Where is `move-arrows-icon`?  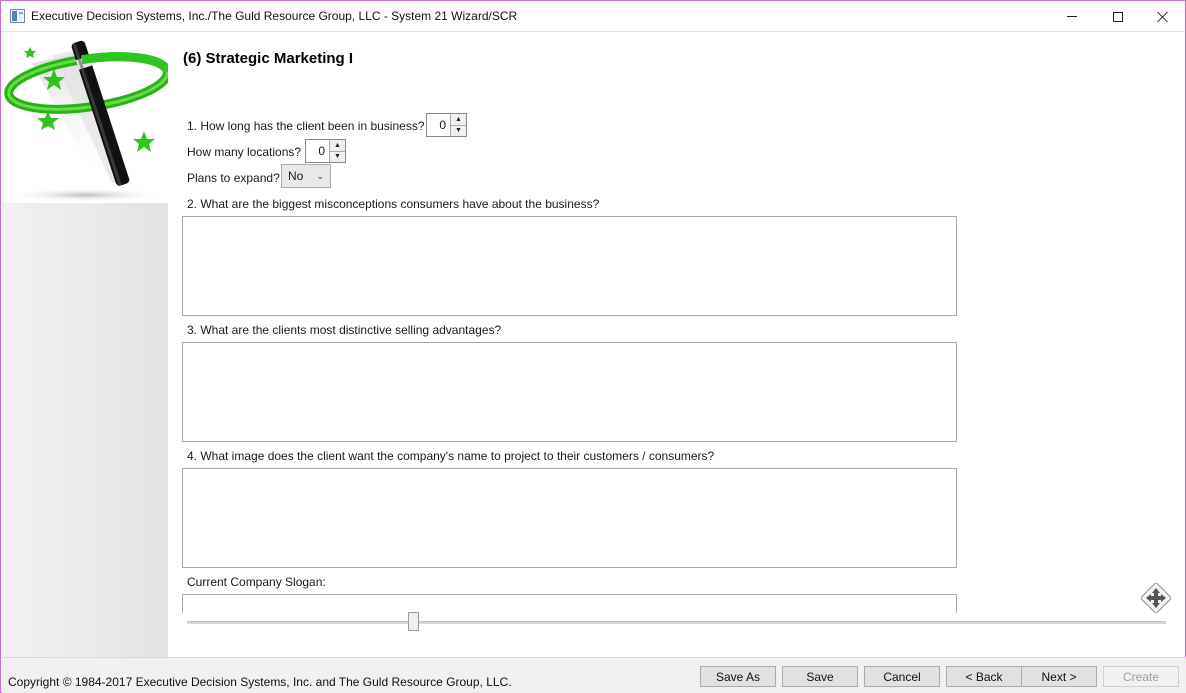
move-arrows-icon is located at coordinates (1156, 598).